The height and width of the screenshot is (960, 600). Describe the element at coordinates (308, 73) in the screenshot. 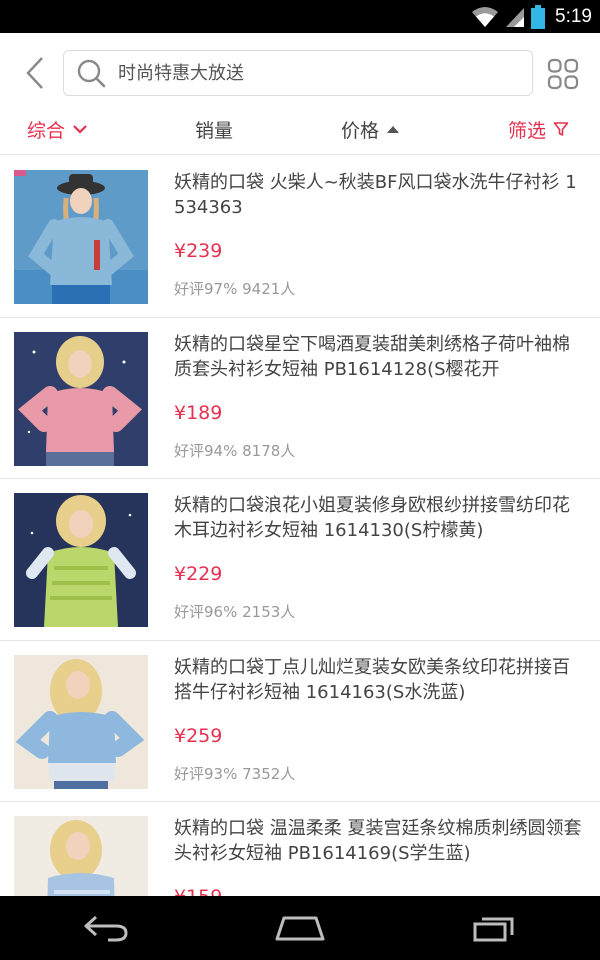

I see `search-input` at that location.